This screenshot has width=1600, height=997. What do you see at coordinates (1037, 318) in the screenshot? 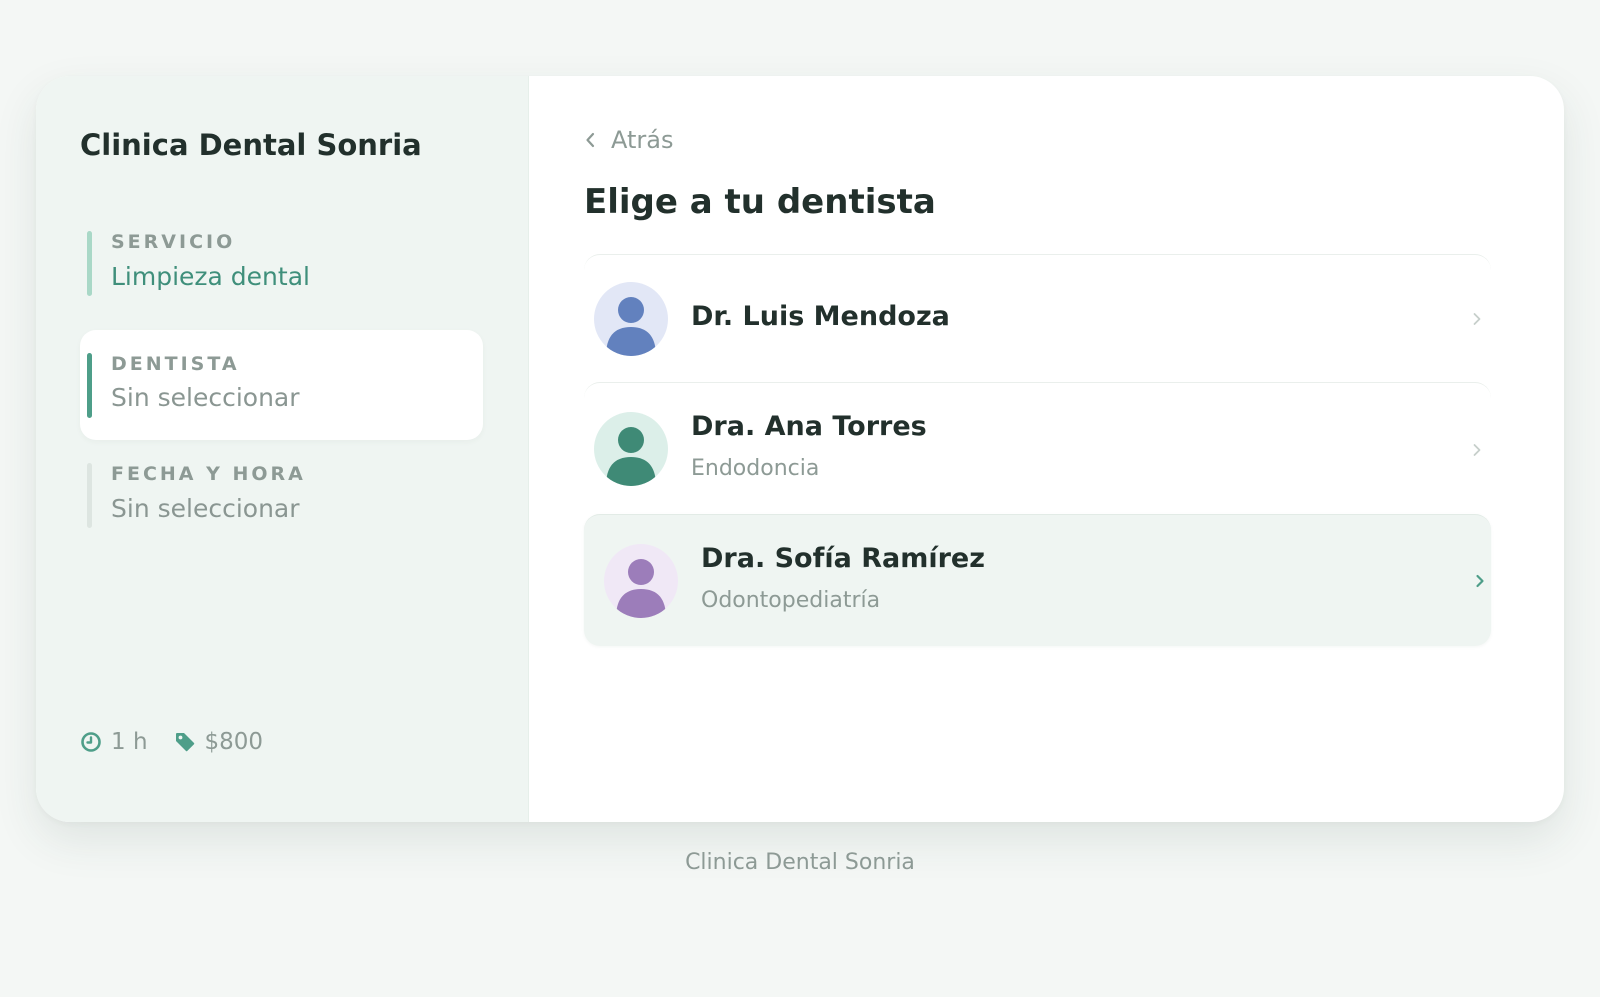
I see `dentist-option-luis-mendoza: Dr. Luis Mendoza` at bounding box center [1037, 318].